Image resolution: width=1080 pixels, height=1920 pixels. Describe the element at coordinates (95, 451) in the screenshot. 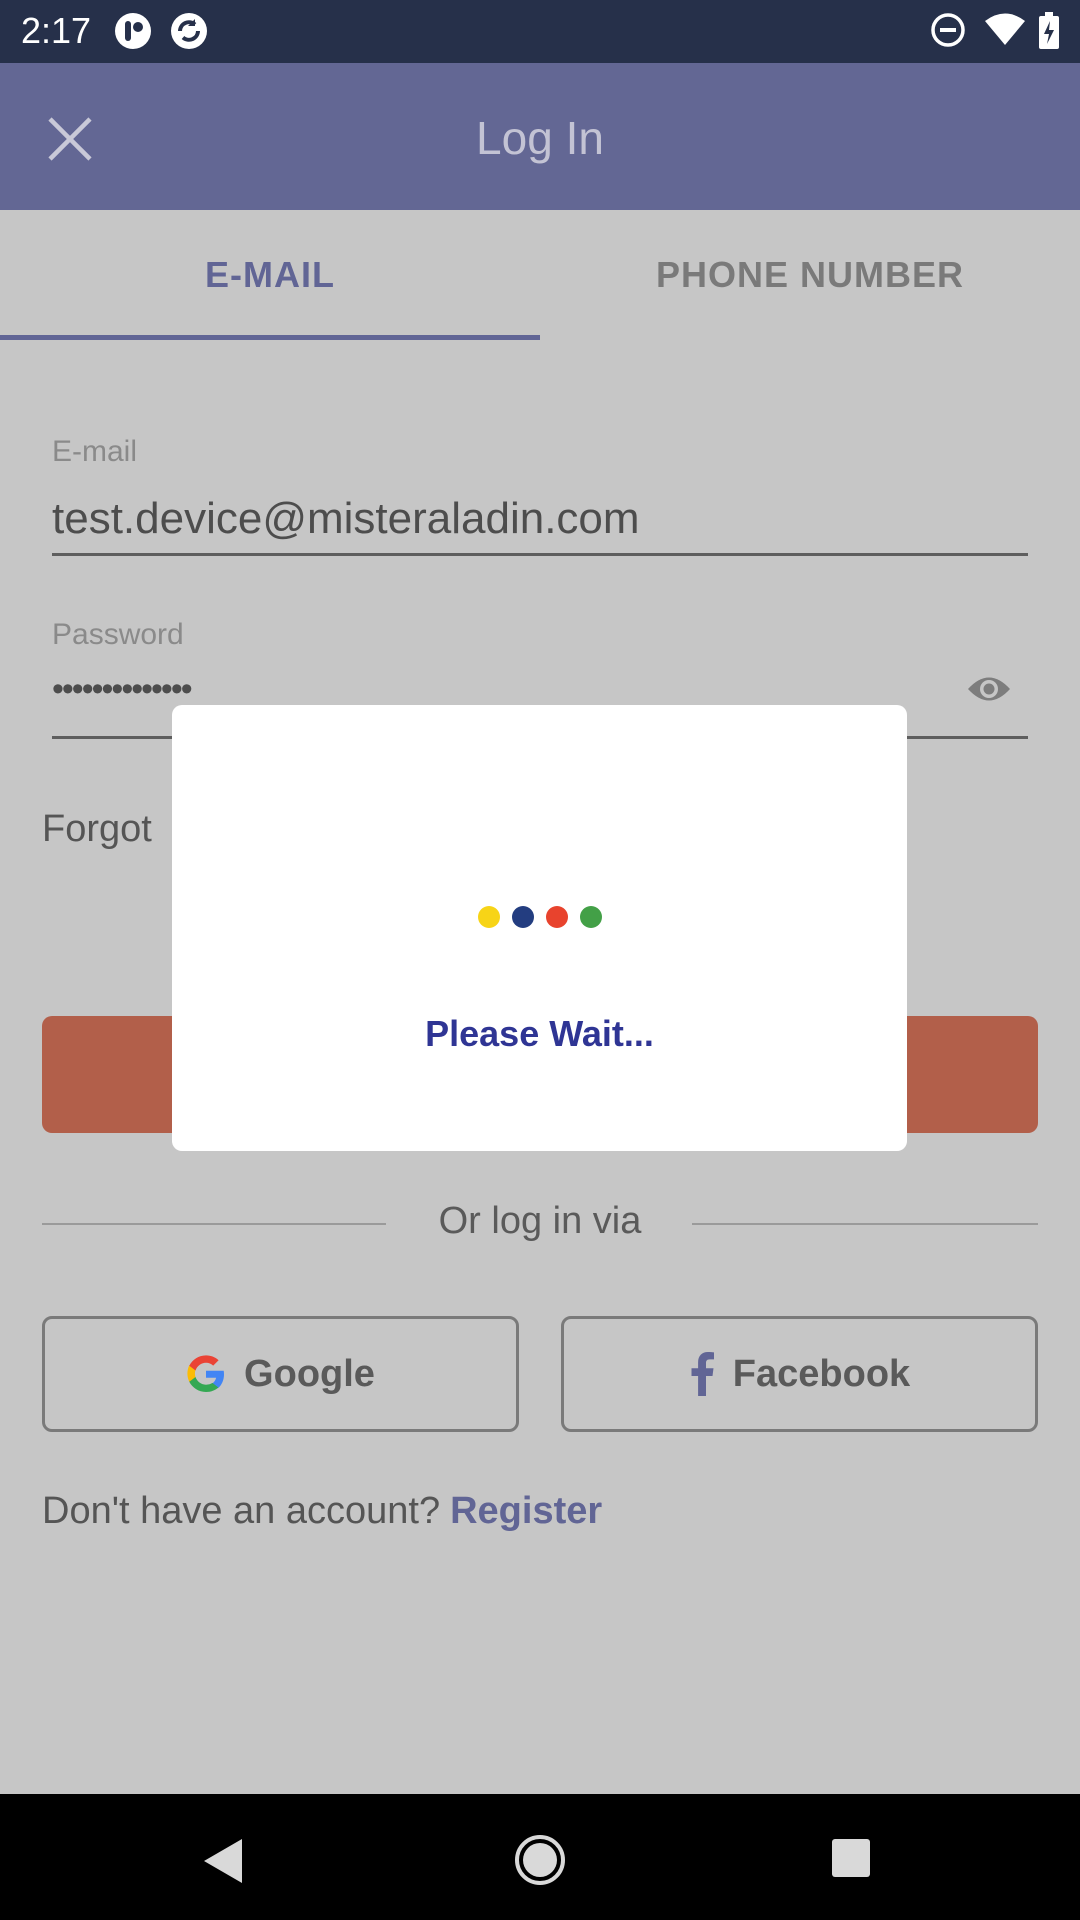

I see `email-label: E-mail` at that location.